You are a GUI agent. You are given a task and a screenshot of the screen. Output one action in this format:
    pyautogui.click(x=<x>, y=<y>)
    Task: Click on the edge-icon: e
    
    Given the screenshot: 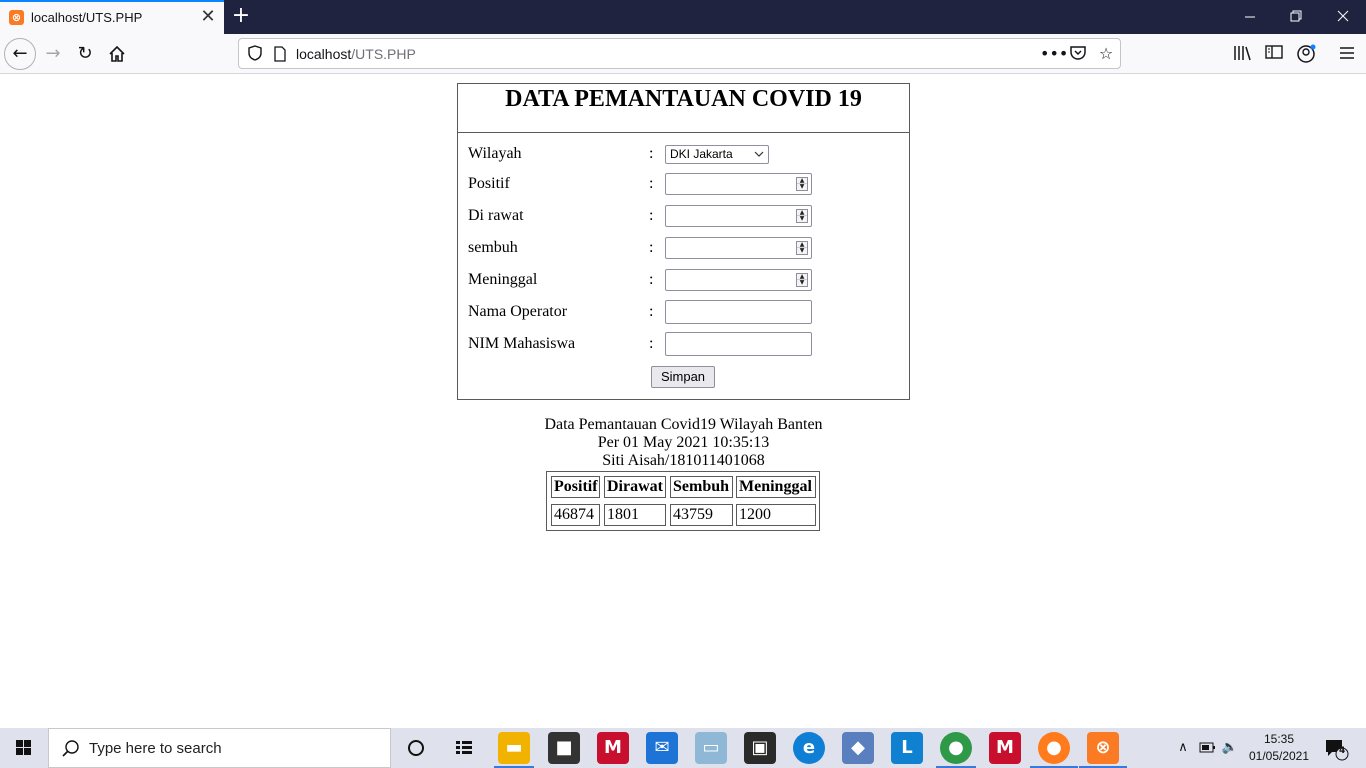 What is the action you would take?
    pyautogui.click(x=809, y=748)
    